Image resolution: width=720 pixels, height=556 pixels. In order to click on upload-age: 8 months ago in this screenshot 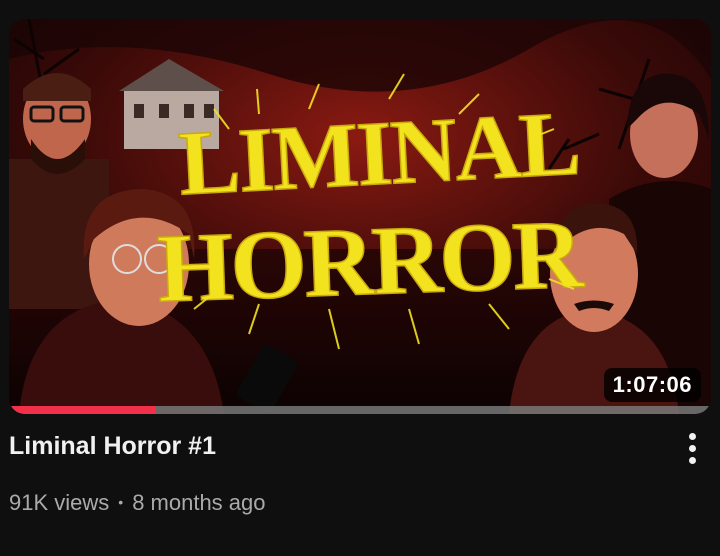, I will do `click(199, 502)`.